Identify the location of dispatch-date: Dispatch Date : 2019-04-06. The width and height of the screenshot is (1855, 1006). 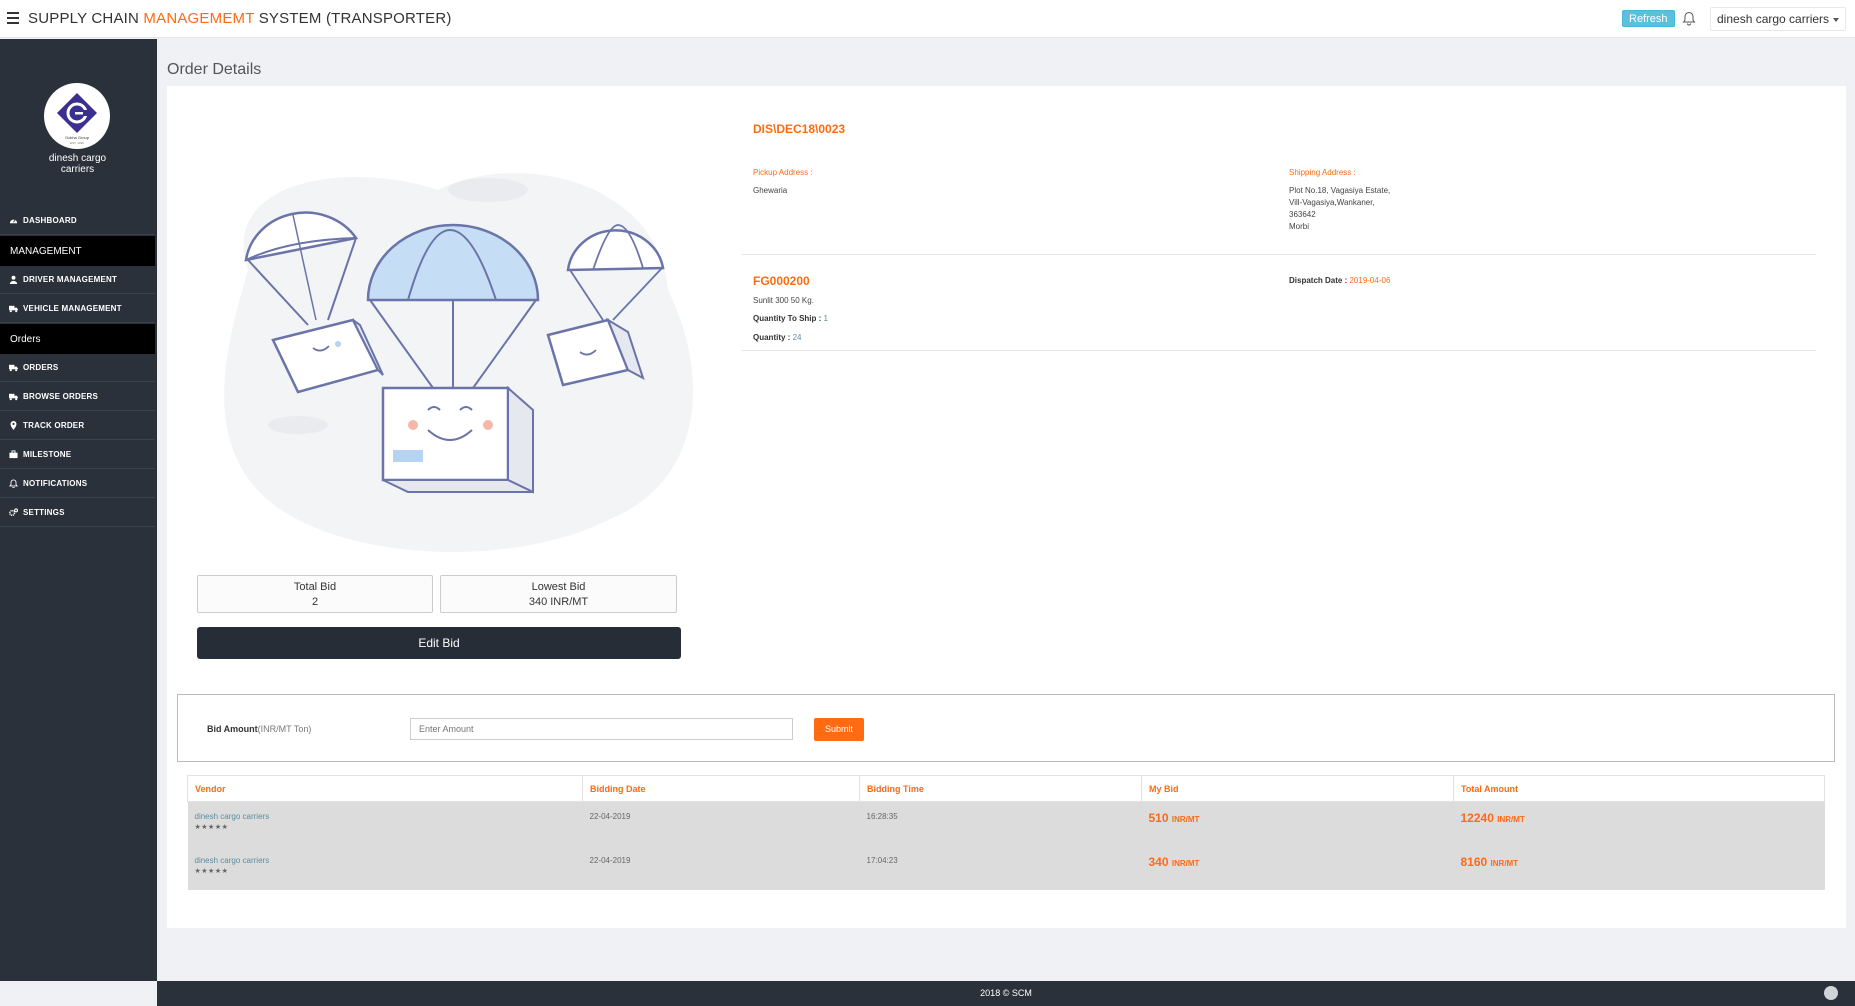
(1339, 280).